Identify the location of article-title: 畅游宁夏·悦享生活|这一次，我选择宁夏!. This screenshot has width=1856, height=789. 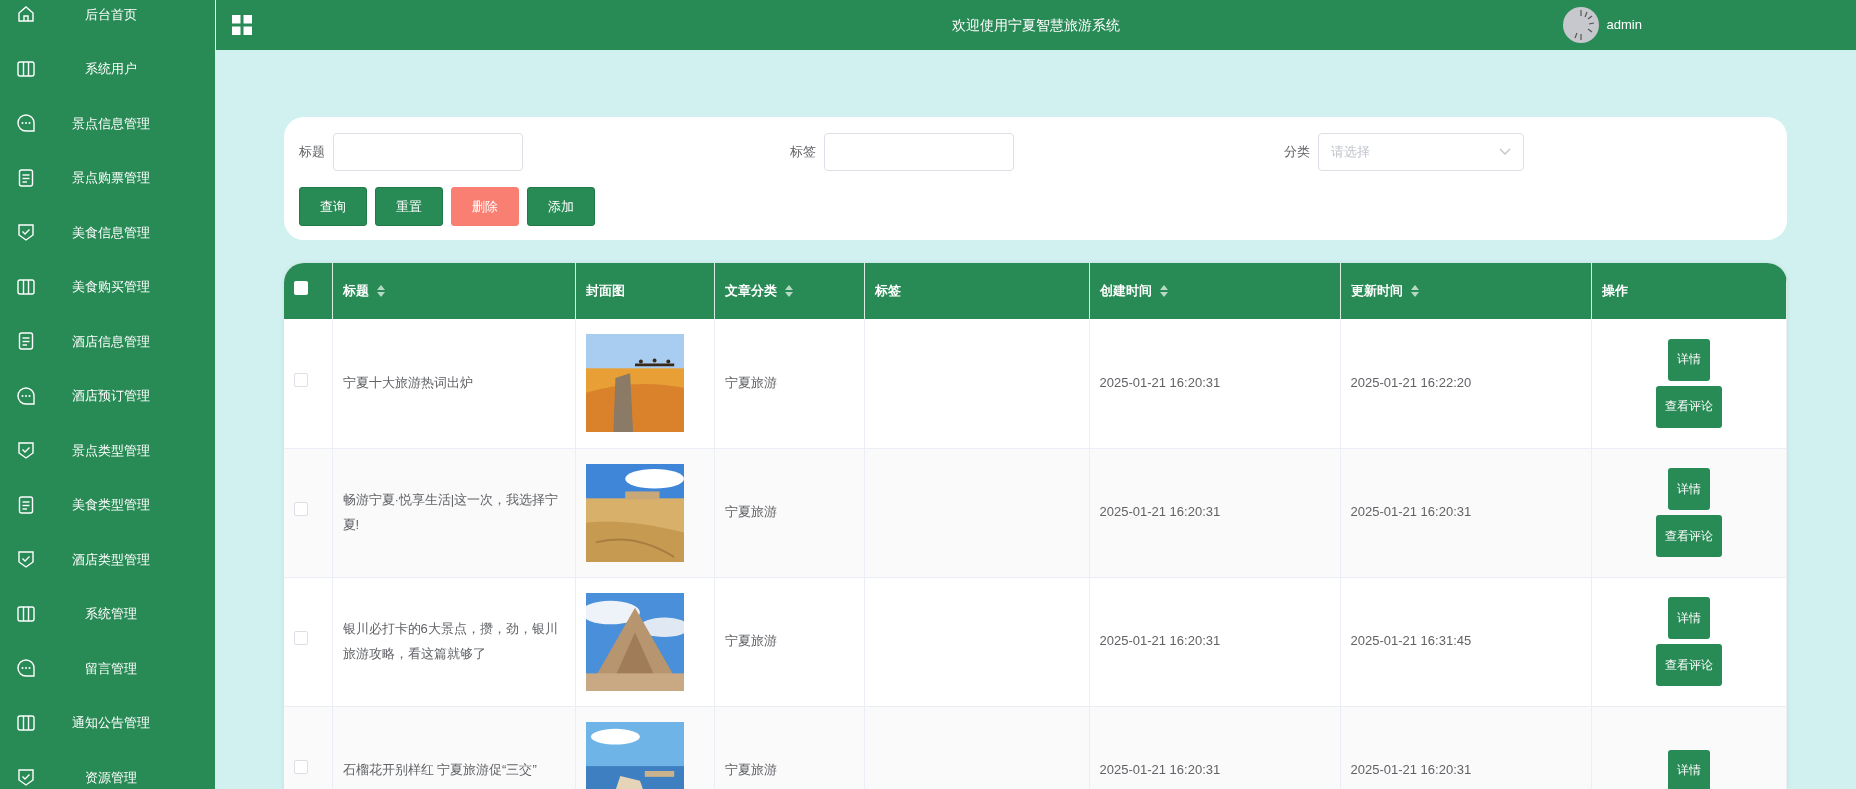
(450, 511).